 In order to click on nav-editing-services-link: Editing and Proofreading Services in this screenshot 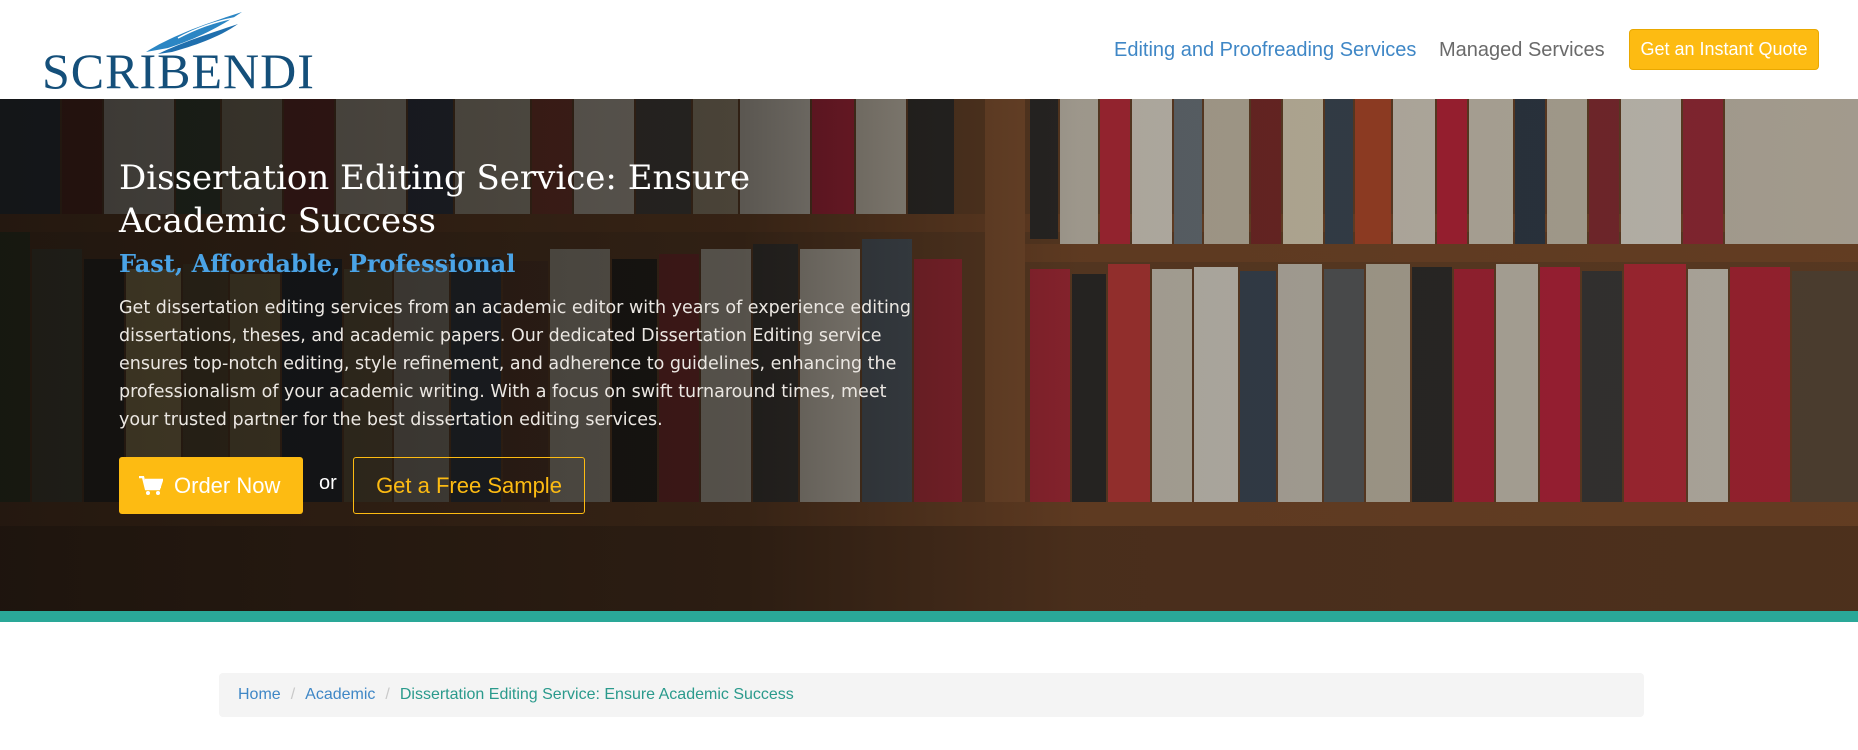, I will do `click(1265, 50)`.